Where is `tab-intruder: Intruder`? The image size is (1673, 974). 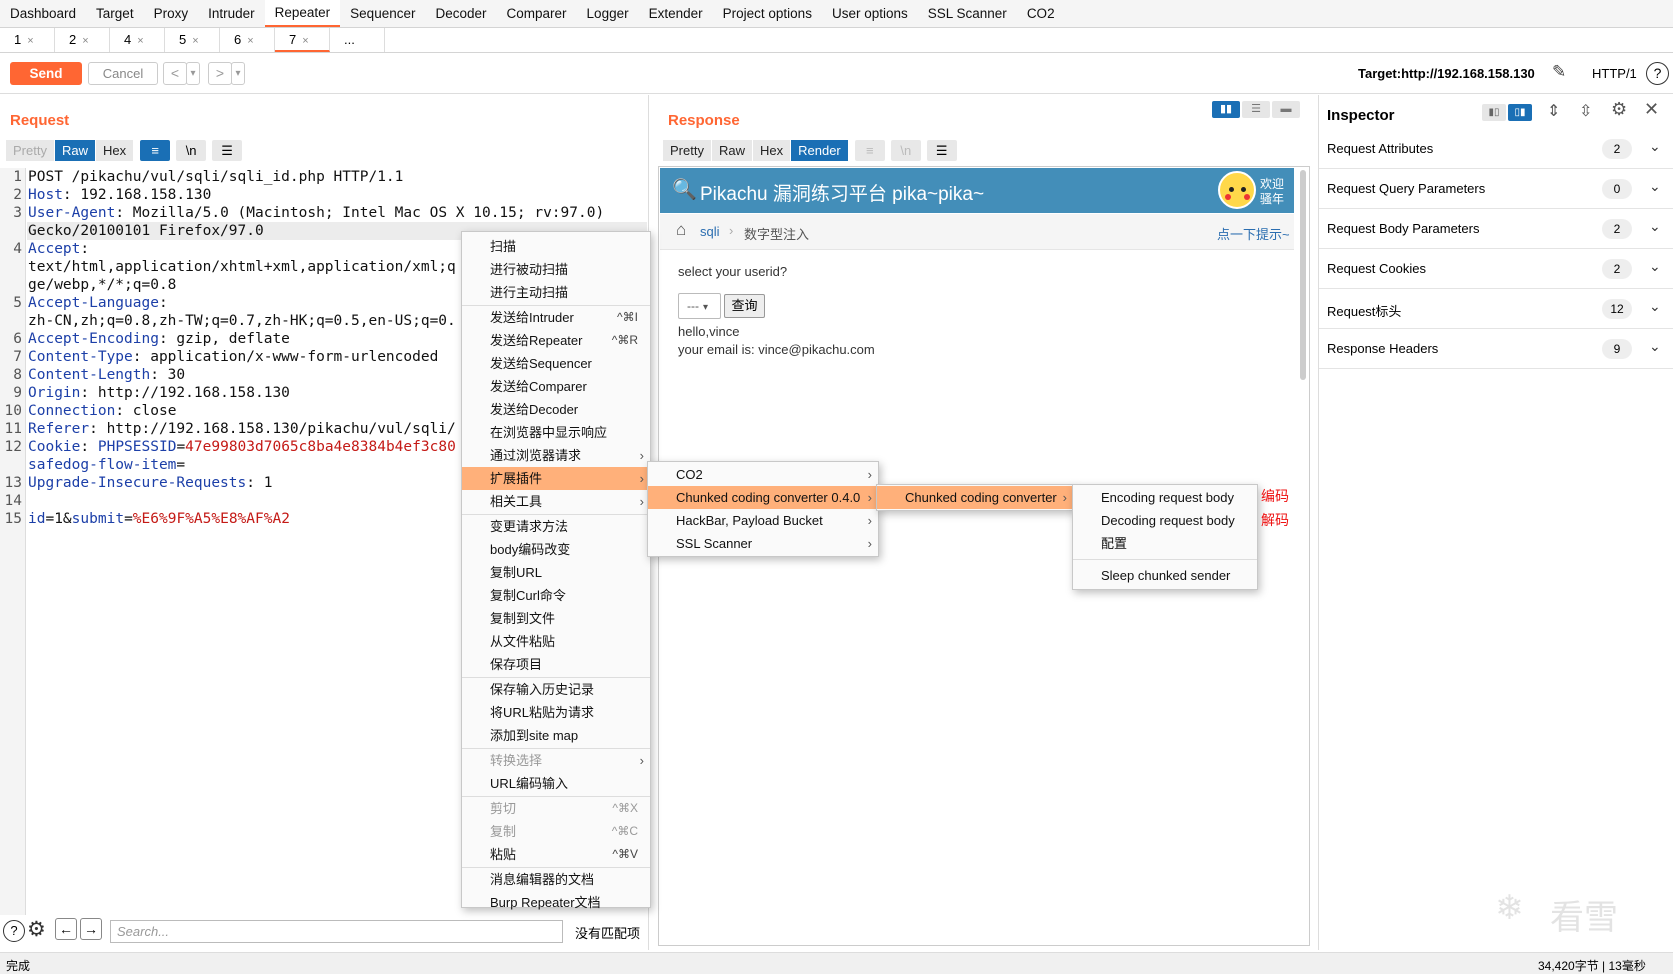 tab-intruder: Intruder is located at coordinates (231, 13).